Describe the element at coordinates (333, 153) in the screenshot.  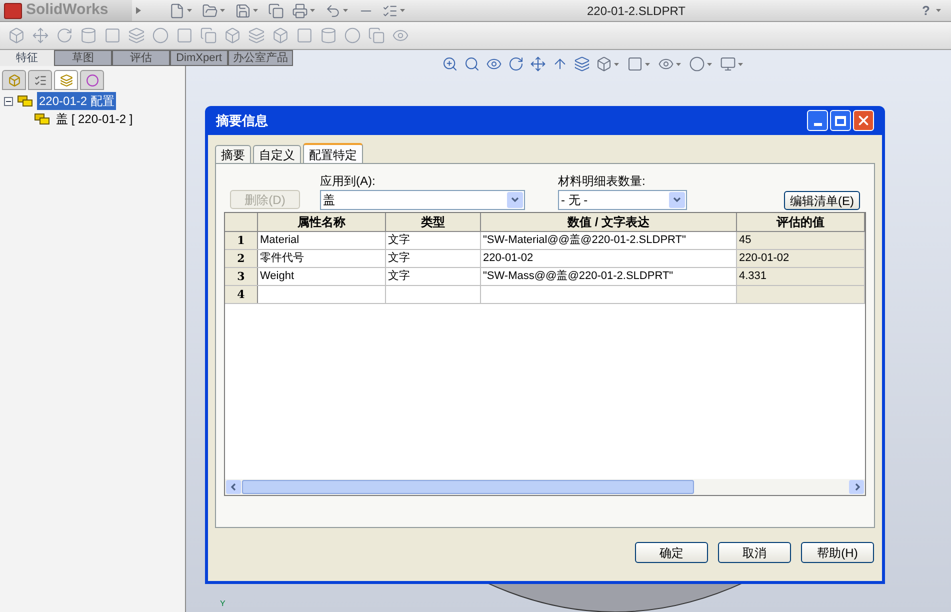
I see `dialog-tab: 配置特定` at that location.